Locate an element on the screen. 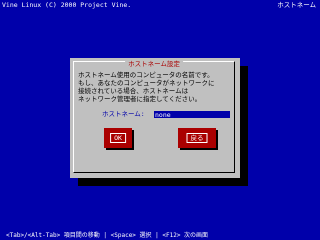 The width and height of the screenshot is (320, 240). hostname-label: ホストネーム: is located at coordinates (123, 114).